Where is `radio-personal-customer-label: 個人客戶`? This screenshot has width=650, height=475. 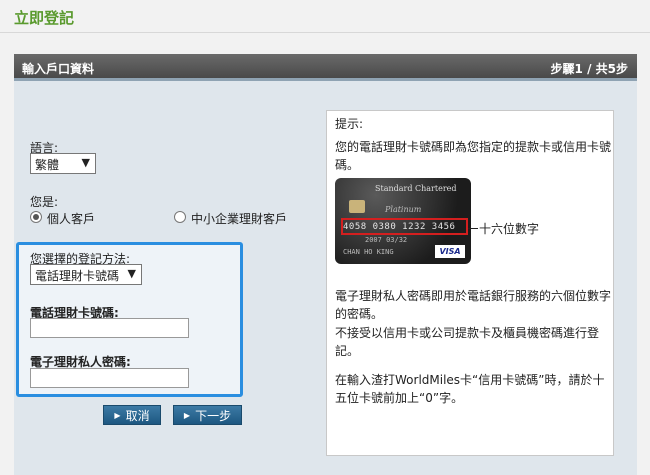 radio-personal-customer-label: 個人客戶 is located at coordinates (71, 218).